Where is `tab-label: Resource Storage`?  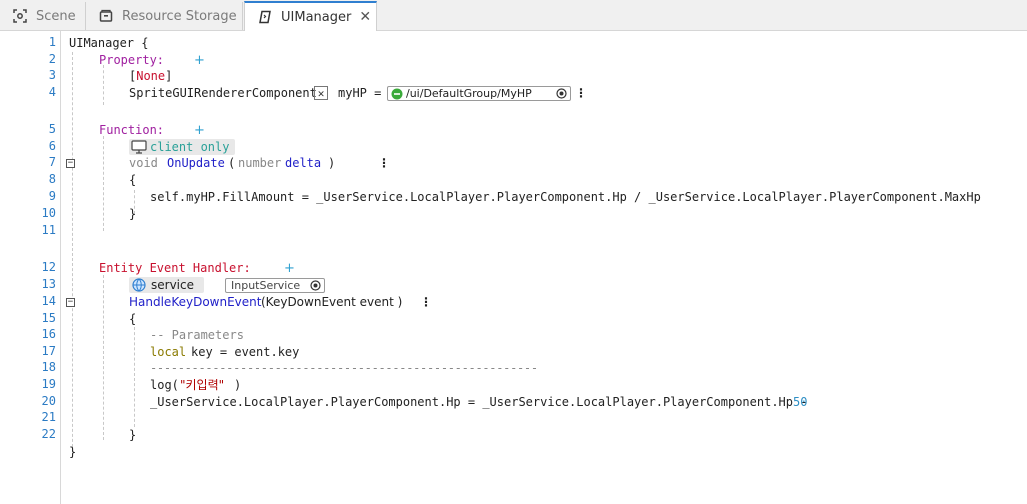
tab-label: Resource Storage is located at coordinates (179, 16).